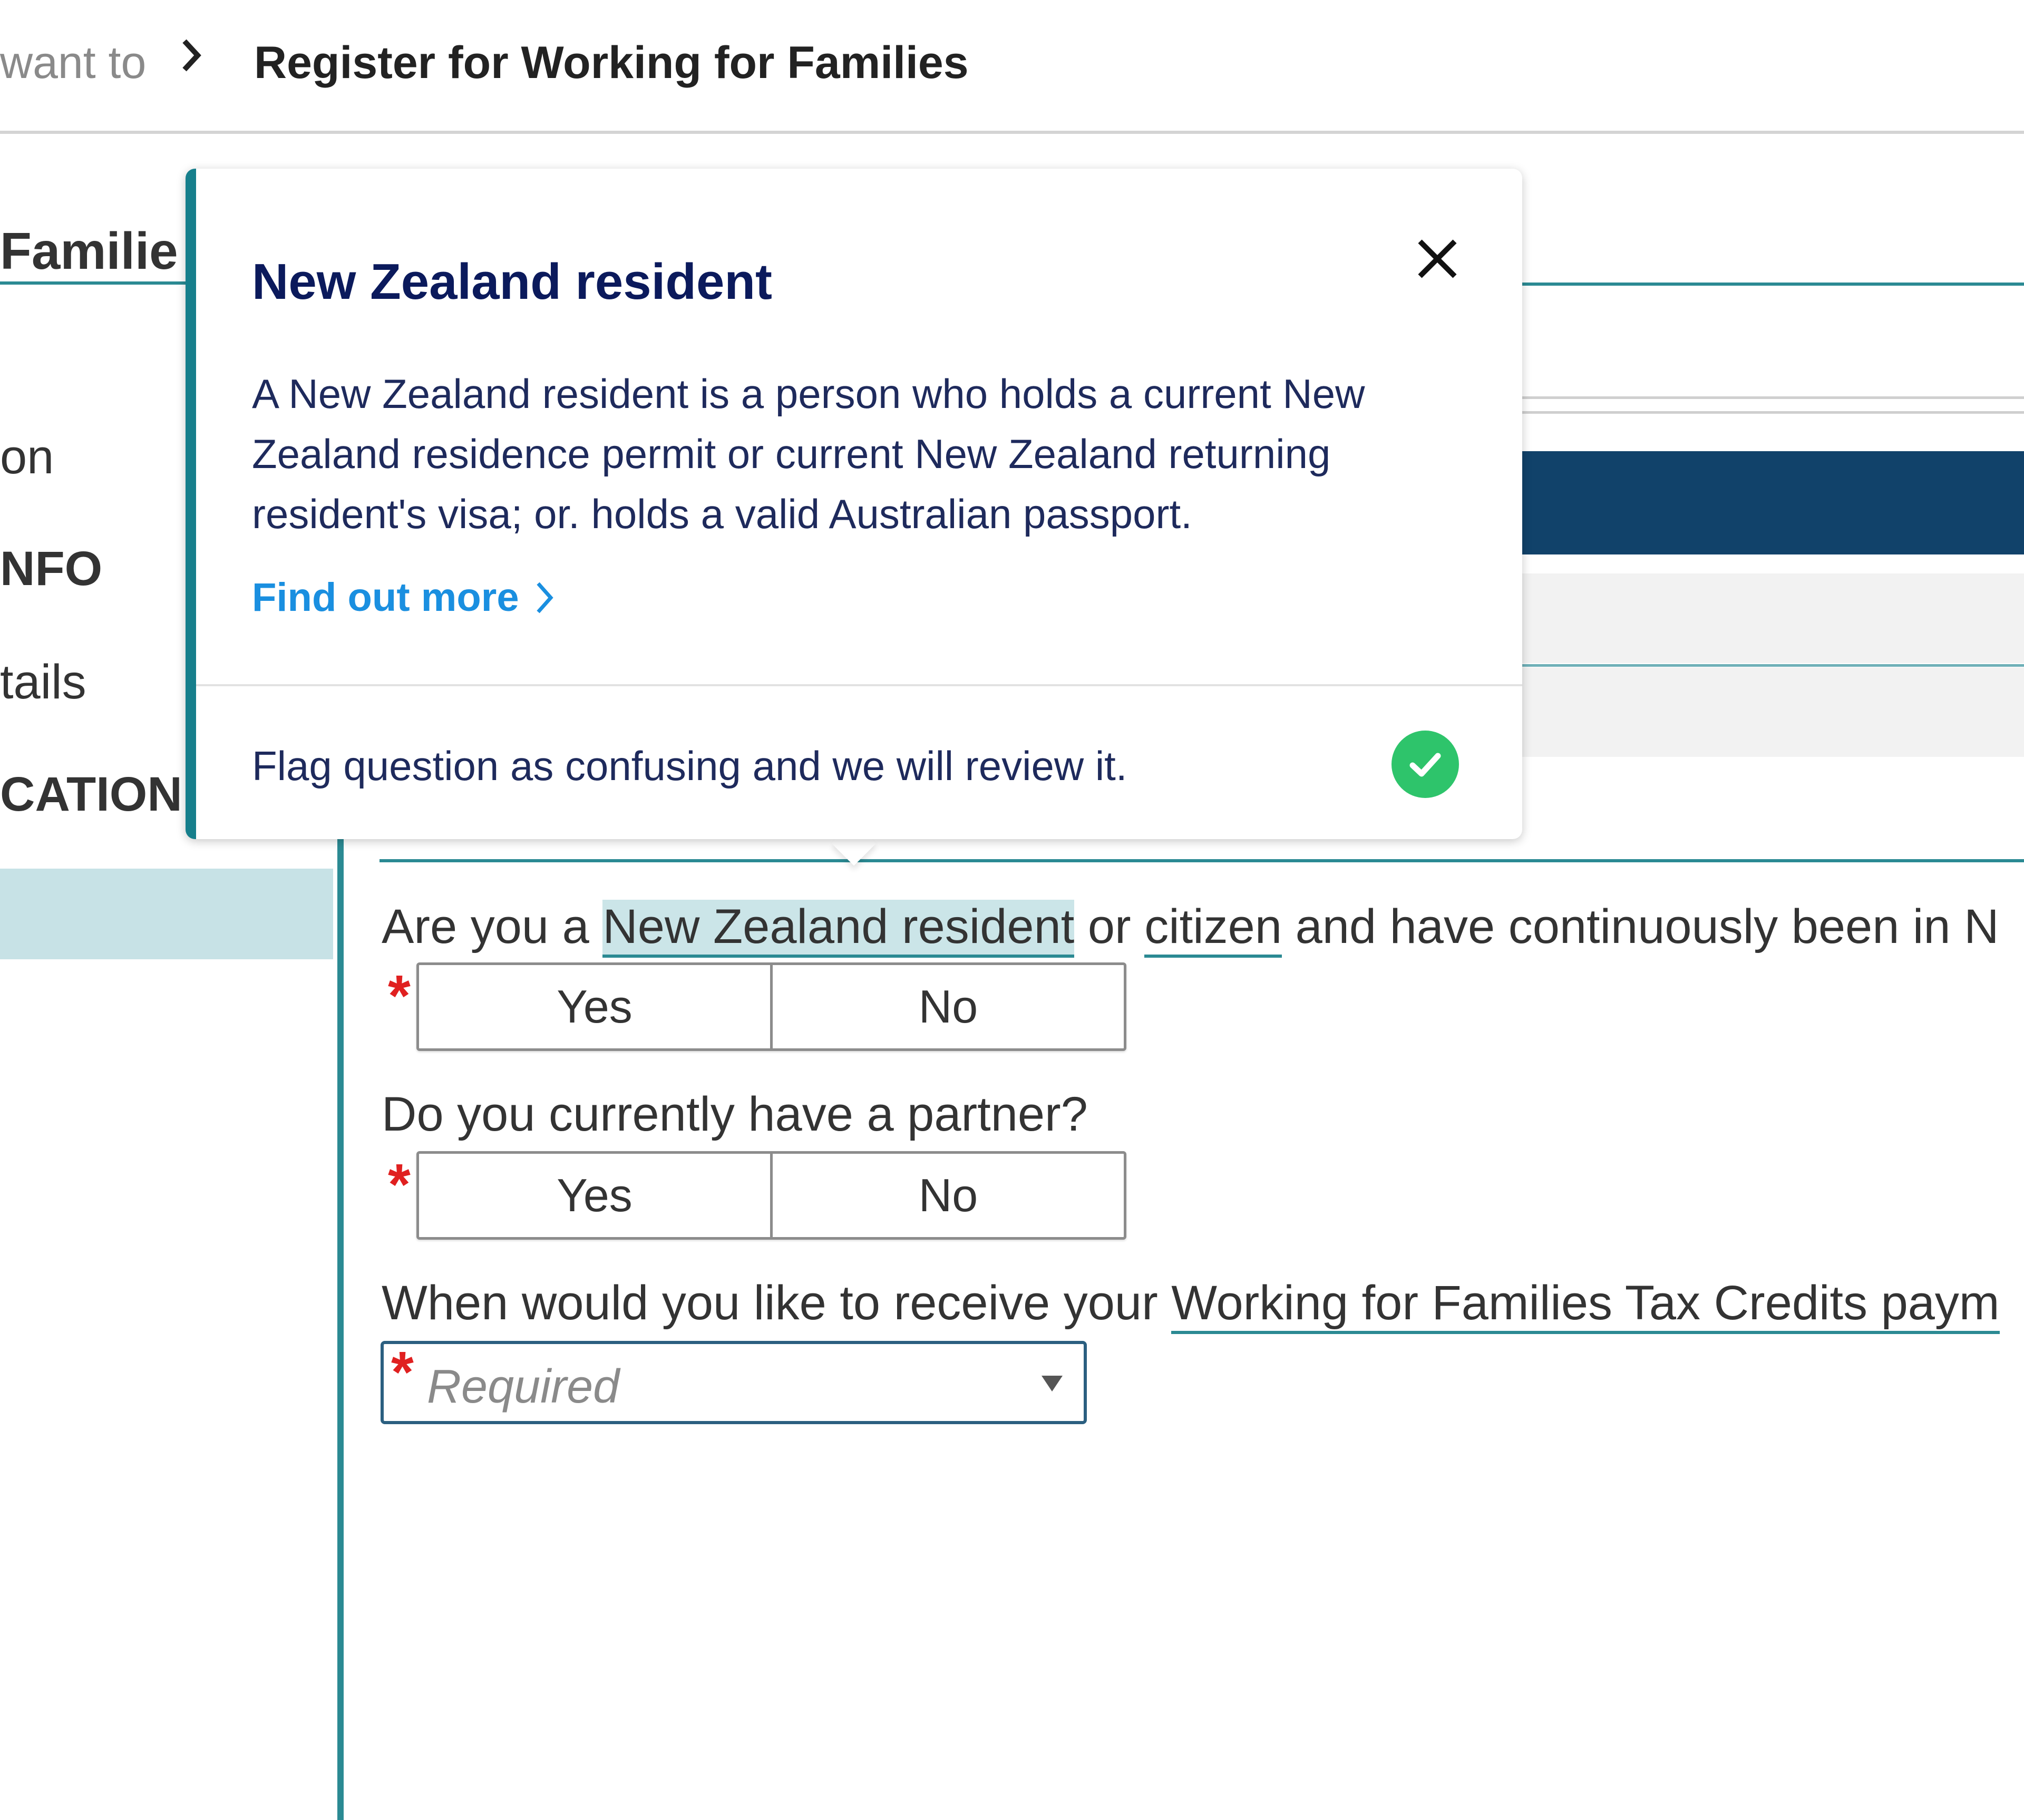 Image resolution: width=2024 pixels, height=1820 pixels. I want to click on section-header-bar, so click(1771, 502).